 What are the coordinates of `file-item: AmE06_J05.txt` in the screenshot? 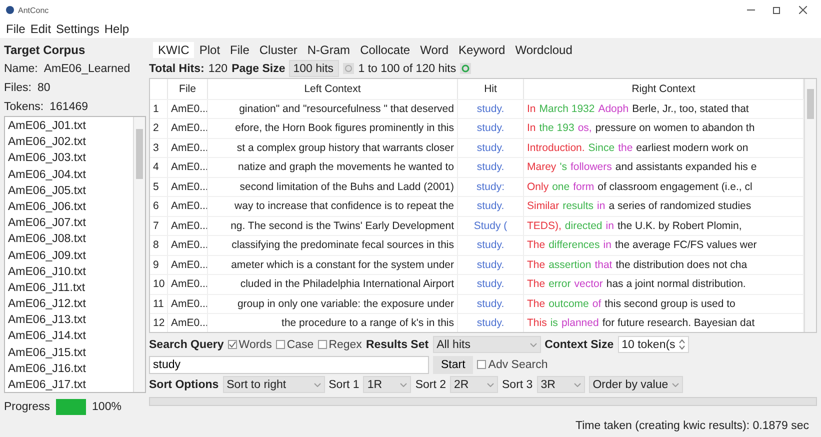 It's located at (69, 190).